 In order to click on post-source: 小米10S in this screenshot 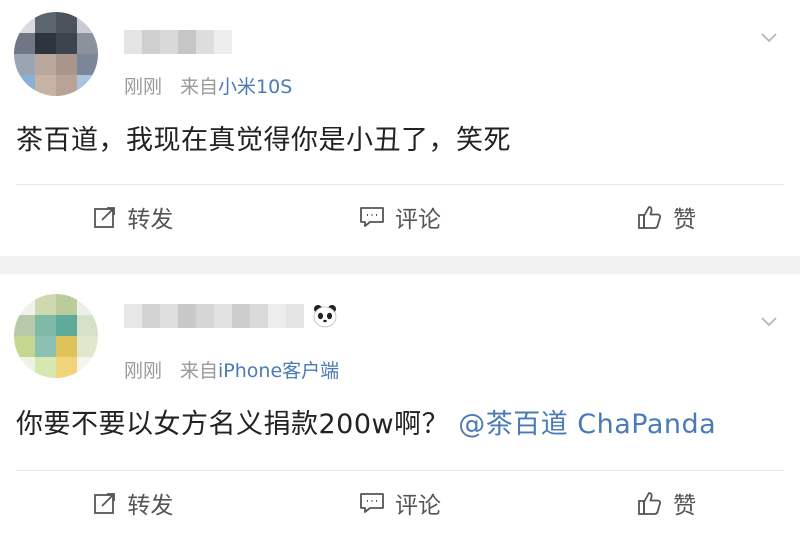, I will do `click(255, 87)`.